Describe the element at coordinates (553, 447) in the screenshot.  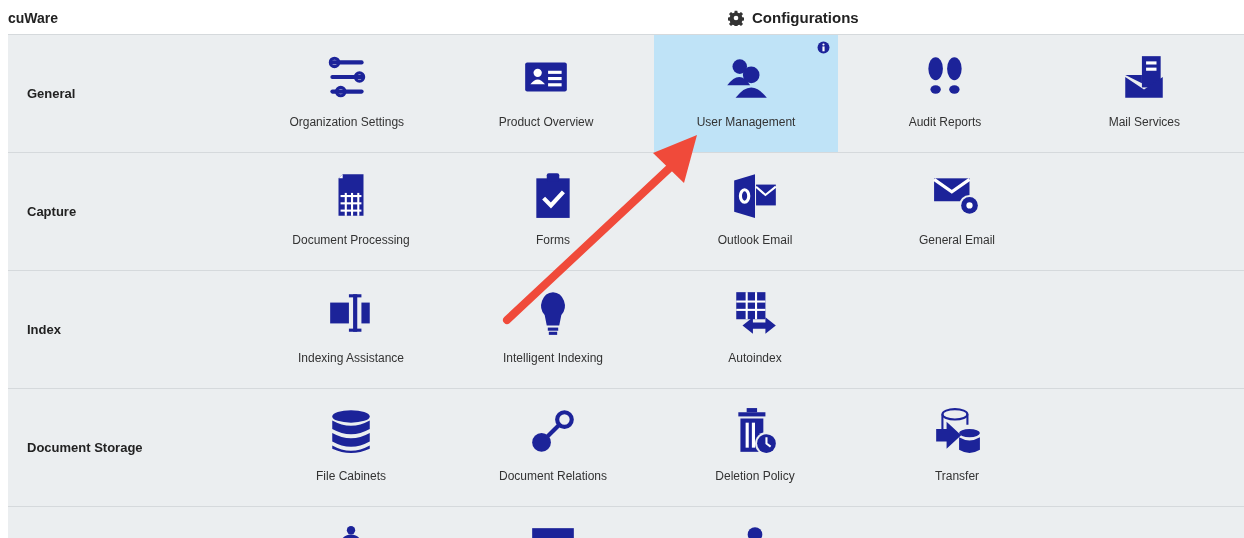
I see `config-tile: Document Relations` at that location.